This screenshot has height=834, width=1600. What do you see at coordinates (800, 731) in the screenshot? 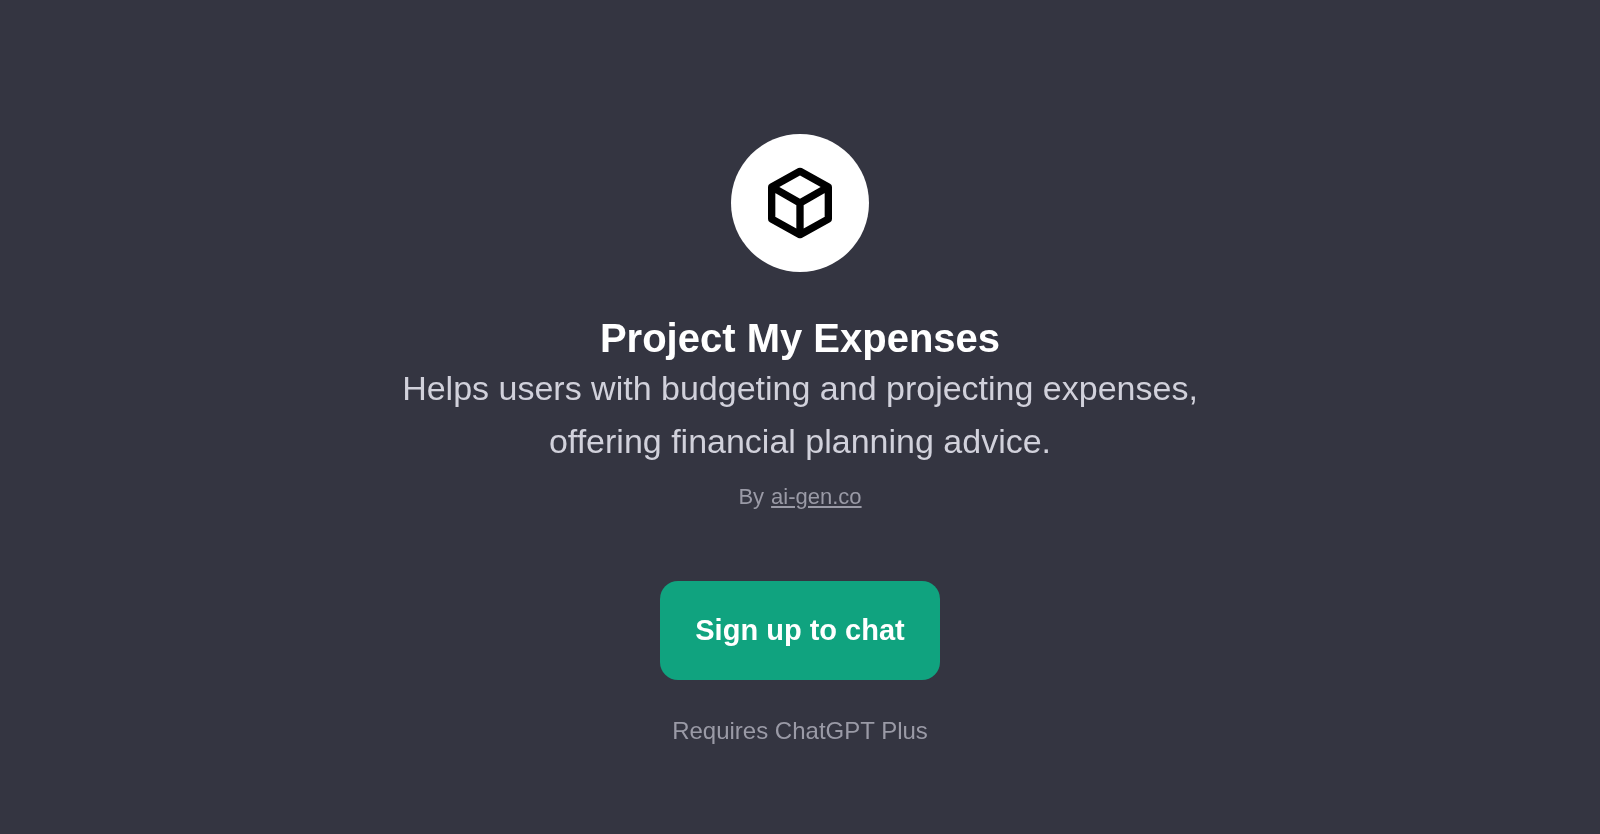
I see `requirement-note: Requires ChatGPT Plus` at bounding box center [800, 731].